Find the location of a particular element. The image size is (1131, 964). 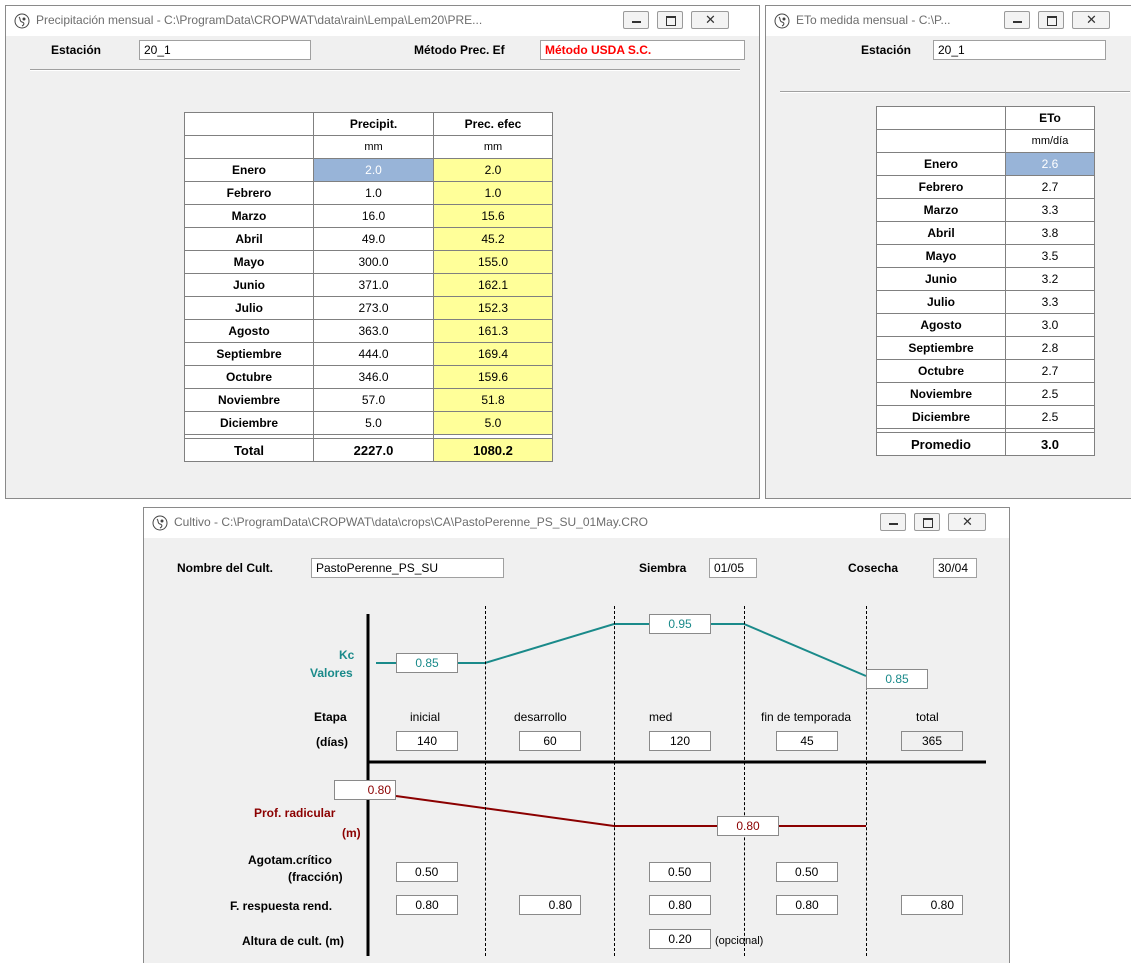

eto-titlebar: ETo medida mensual - C:\P... ✕ is located at coordinates (948, 21).